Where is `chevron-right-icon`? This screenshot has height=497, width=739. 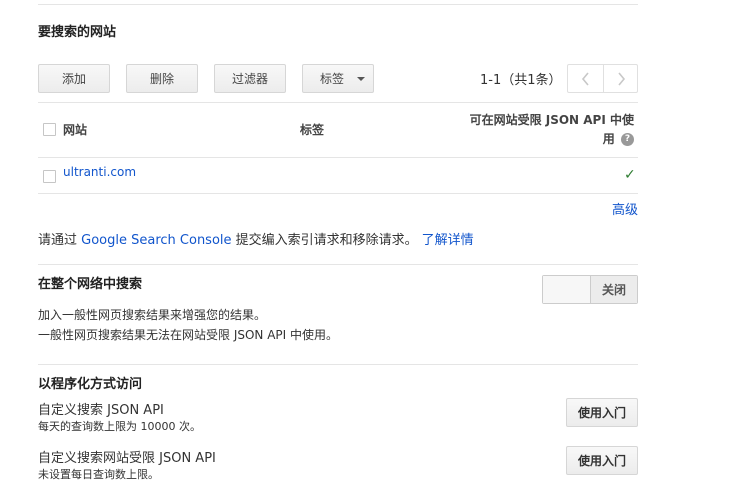
chevron-right-icon is located at coordinates (621, 78).